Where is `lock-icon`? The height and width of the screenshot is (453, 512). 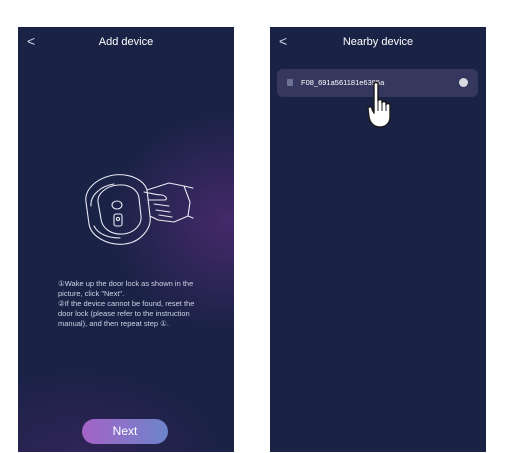
lock-icon is located at coordinates (290, 82).